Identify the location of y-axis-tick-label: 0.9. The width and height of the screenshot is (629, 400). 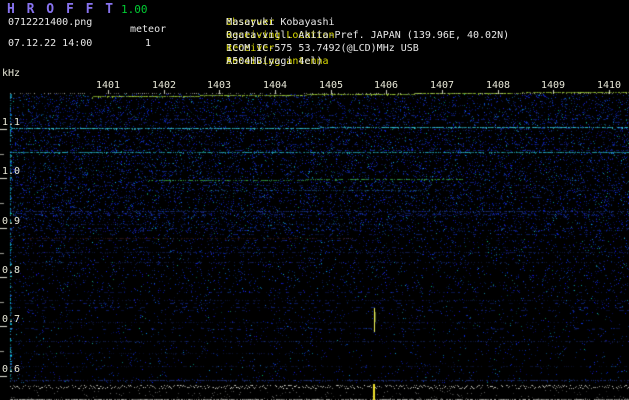
(11, 221).